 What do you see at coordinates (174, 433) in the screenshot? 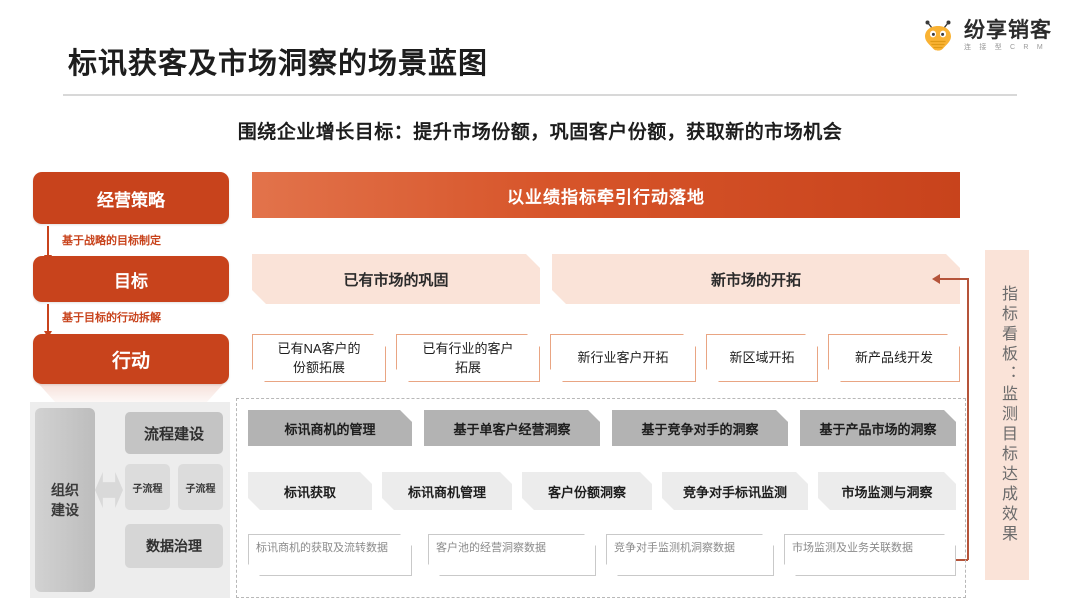
I see `process-building-box: 流程建设` at bounding box center [174, 433].